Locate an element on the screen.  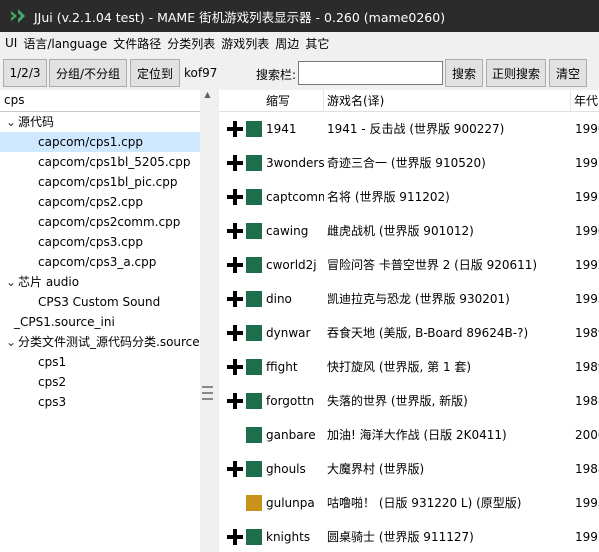
tree-node: capcom/cps1bl_pic.cpp is located at coordinates (100, 182).